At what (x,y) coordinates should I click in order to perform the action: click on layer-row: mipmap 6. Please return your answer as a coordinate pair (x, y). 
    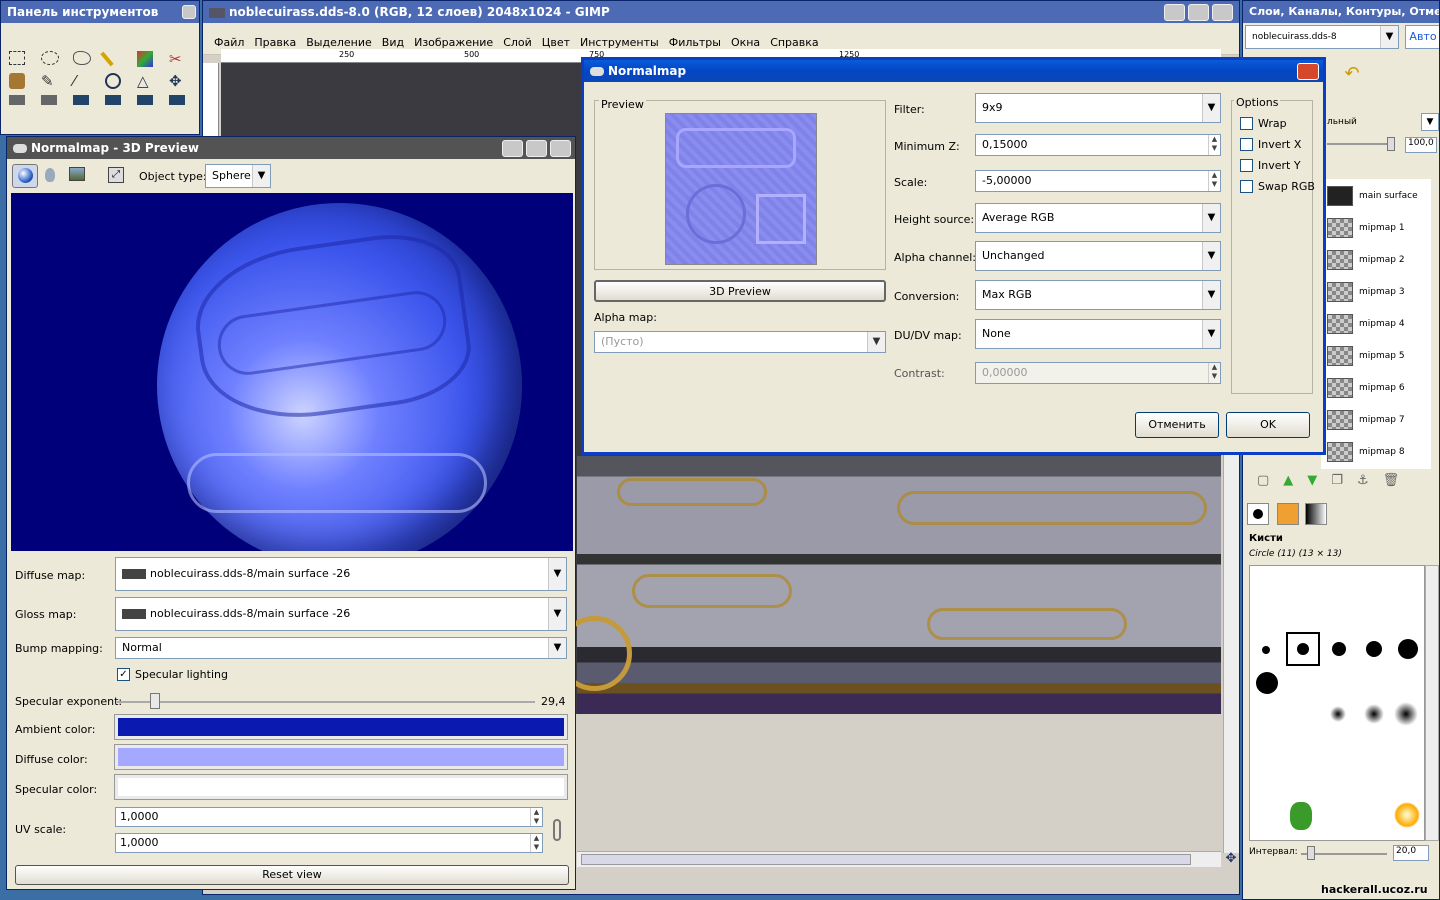
    Looking at the image, I should click on (1383, 388).